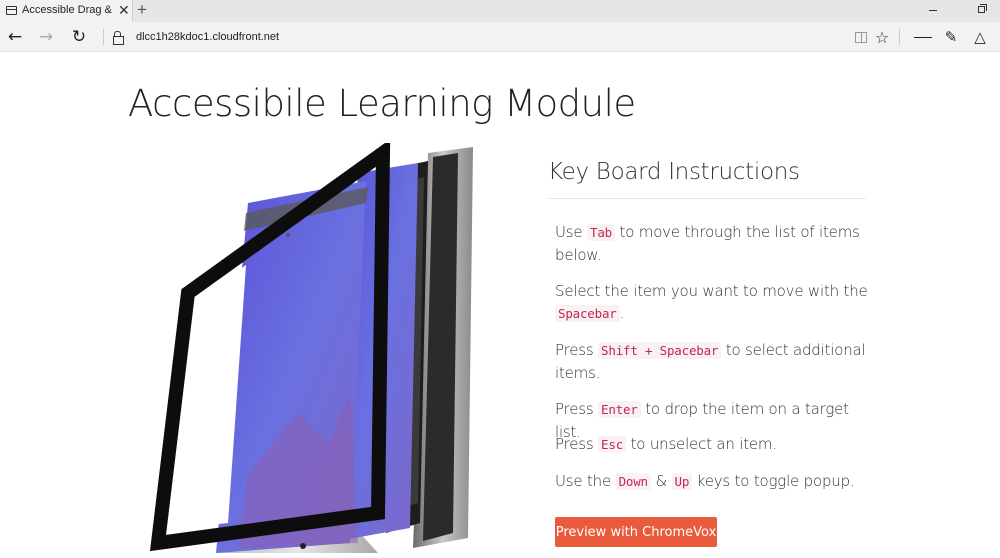 Image resolution: width=1000 pixels, height=558 pixels. What do you see at coordinates (619, 409) in the screenshot?
I see `key-code: Enter` at bounding box center [619, 409].